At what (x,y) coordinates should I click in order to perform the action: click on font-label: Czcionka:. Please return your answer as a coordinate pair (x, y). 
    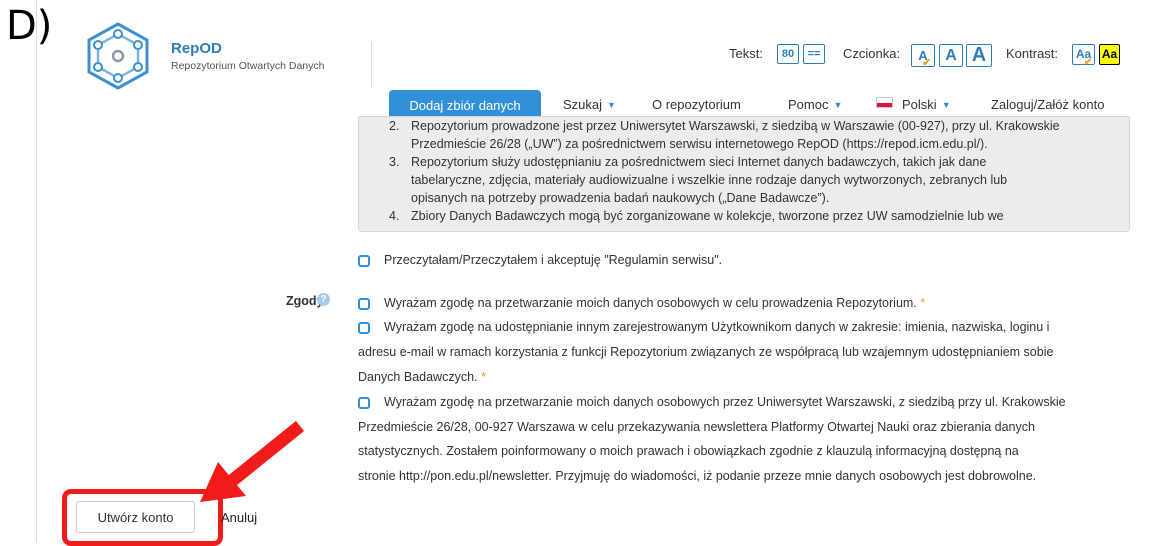
    Looking at the image, I should click on (872, 53).